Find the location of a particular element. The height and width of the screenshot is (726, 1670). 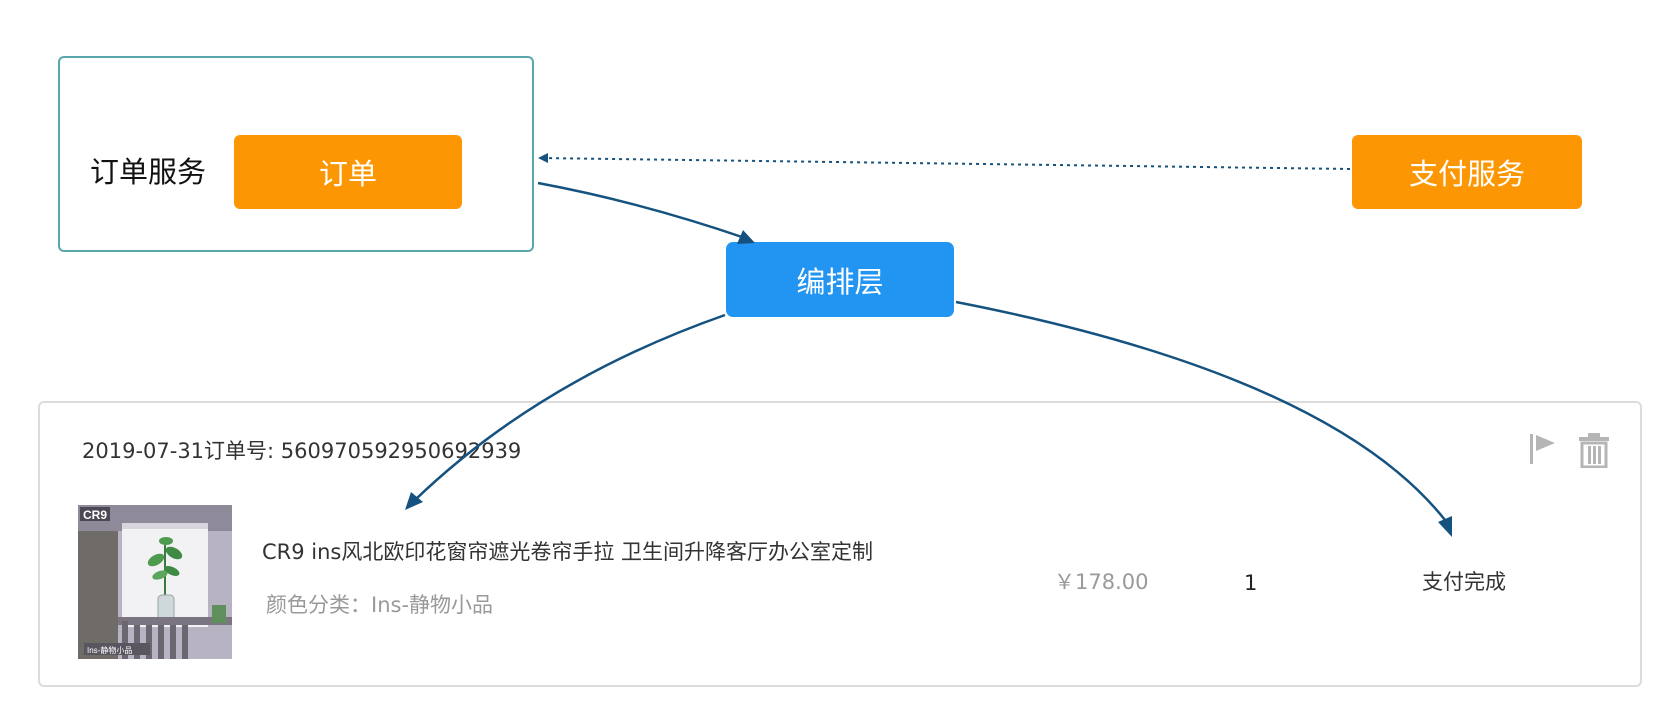

orchestration-layer-node: 编排层 is located at coordinates (840, 279).